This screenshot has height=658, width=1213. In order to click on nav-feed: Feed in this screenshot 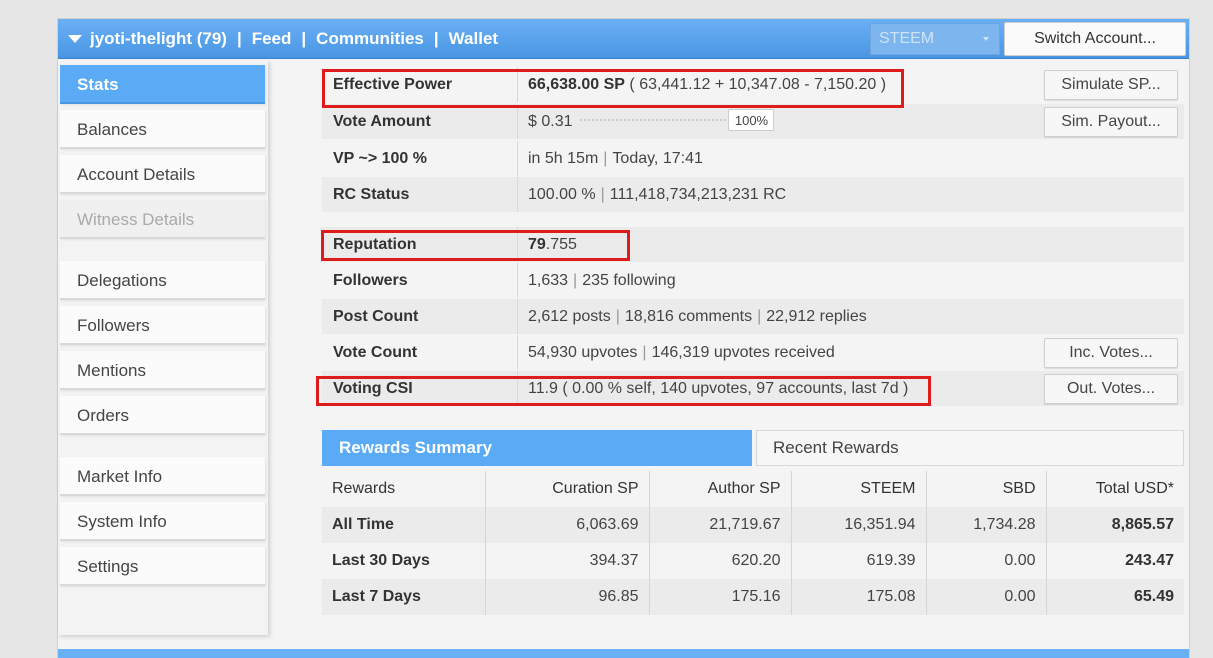, I will do `click(272, 39)`.